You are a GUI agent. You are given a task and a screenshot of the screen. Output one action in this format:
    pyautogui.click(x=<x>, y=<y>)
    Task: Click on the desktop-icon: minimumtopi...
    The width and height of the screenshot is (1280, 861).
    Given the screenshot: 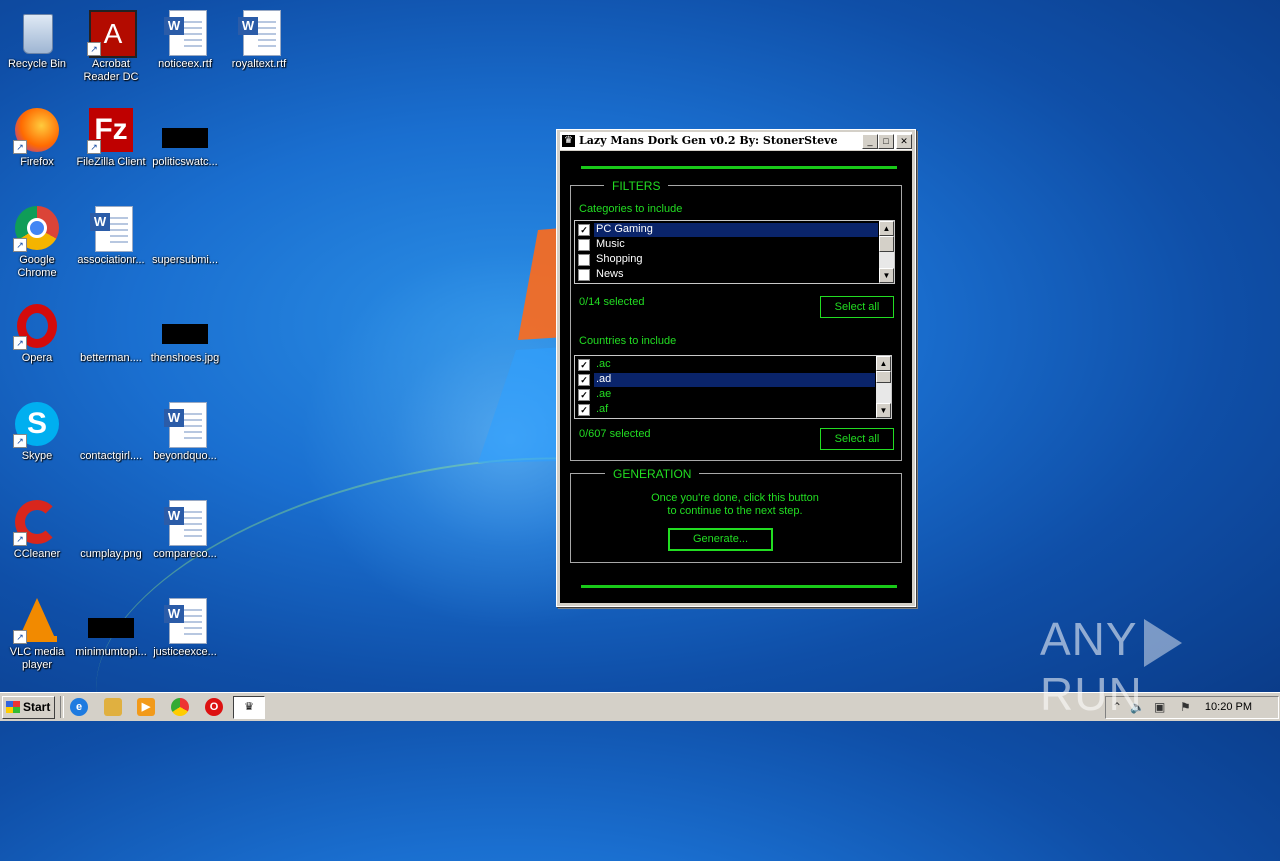 What is the action you would take?
    pyautogui.click(x=111, y=624)
    